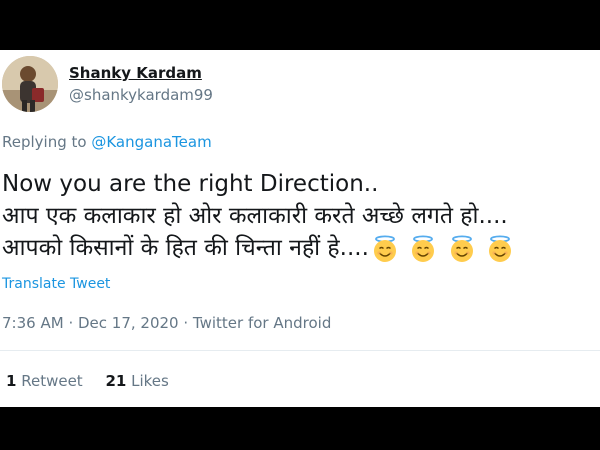  What do you see at coordinates (52, 381) in the screenshot?
I see `retweets-label: Retweet` at bounding box center [52, 381].